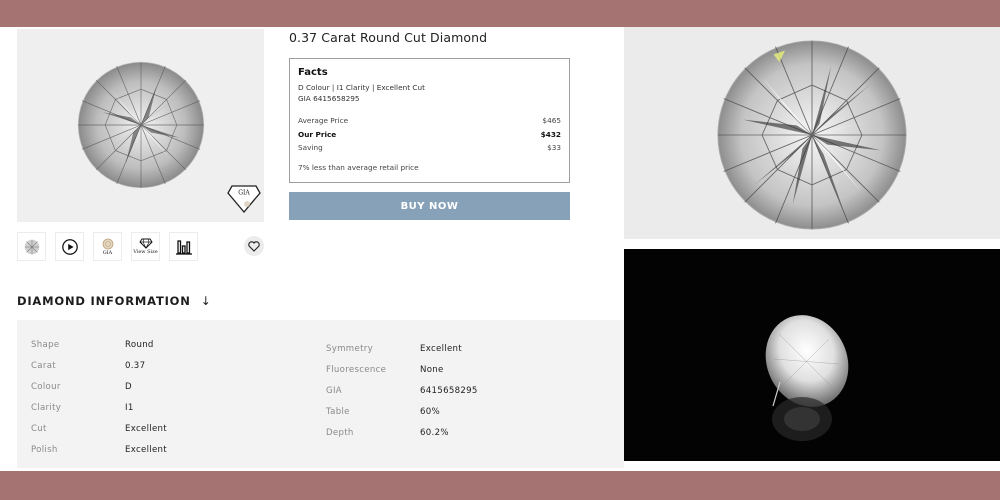 The image size is (1000, 500). What do you see at coordinates (429, 148) in the screenshot?
I see `saving-row: Saving $33` at bounding box center [429, 148].